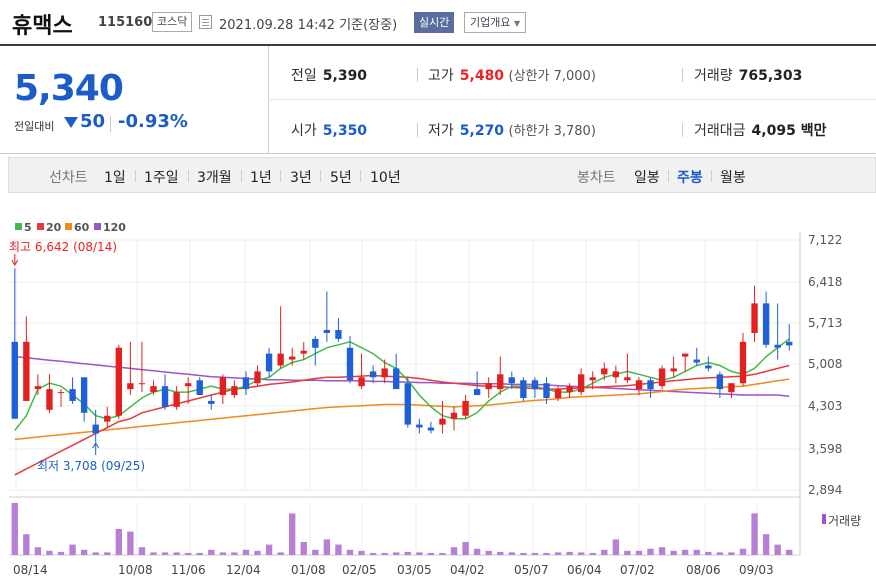  Describe the element at coordinates (531, 570) in the screenshot. I see `x-tick-label: 05/07` at that location.